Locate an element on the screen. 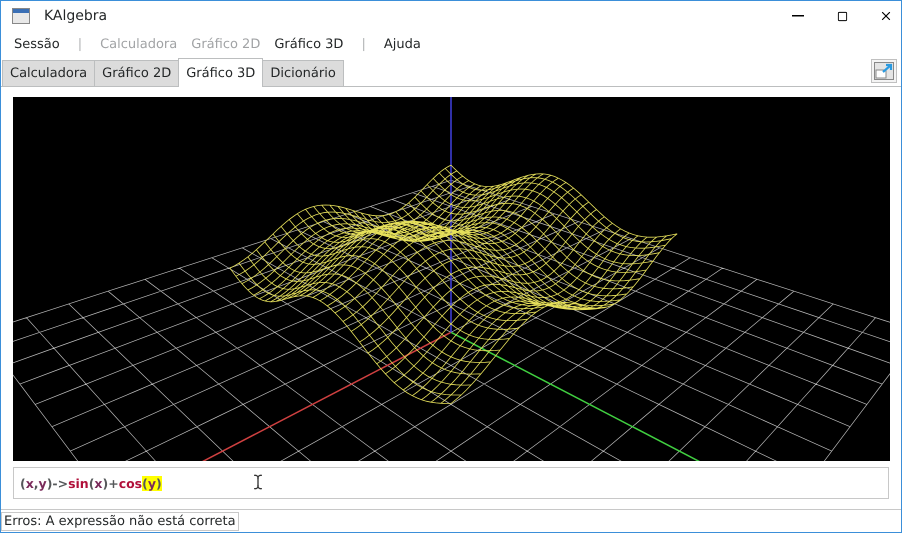  minimize-icon is located at coordinates (798, 16).